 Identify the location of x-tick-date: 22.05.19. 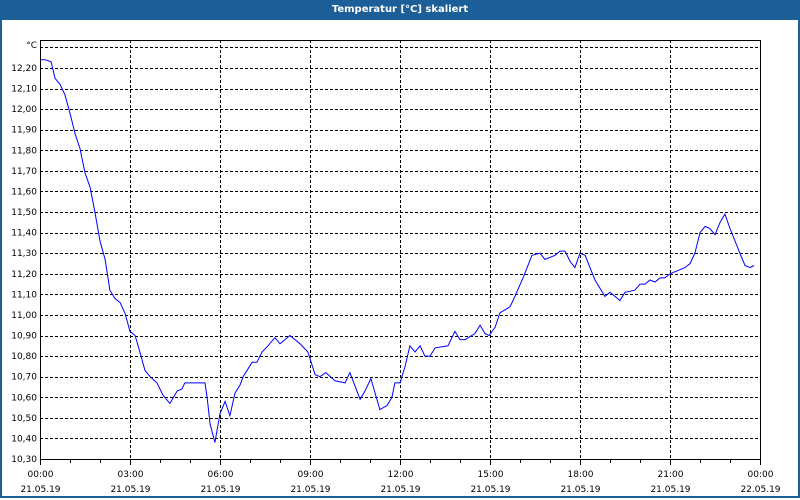
(760, 490).